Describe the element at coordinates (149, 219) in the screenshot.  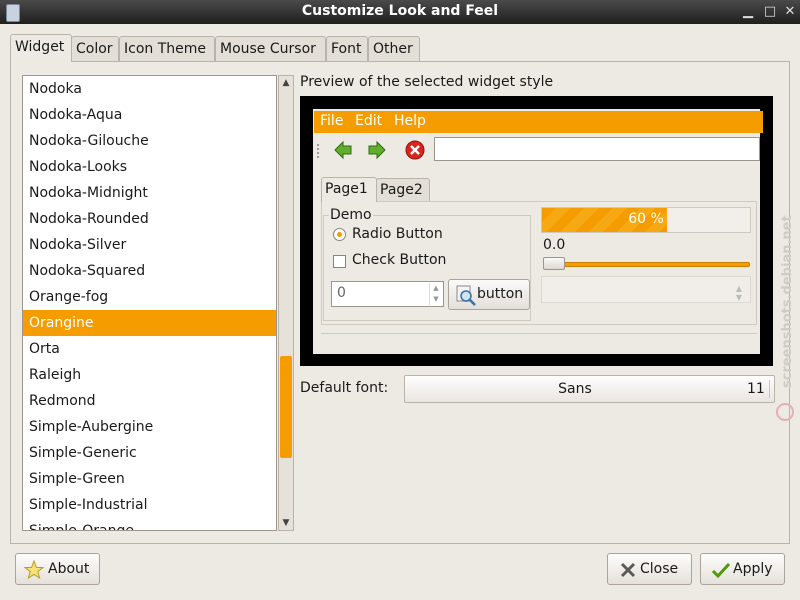
I see `list-item: Nodoka-Rounded` at that location.